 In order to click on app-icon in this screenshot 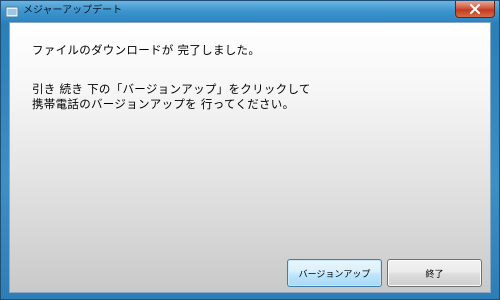, I will do `click(12, 11)`.